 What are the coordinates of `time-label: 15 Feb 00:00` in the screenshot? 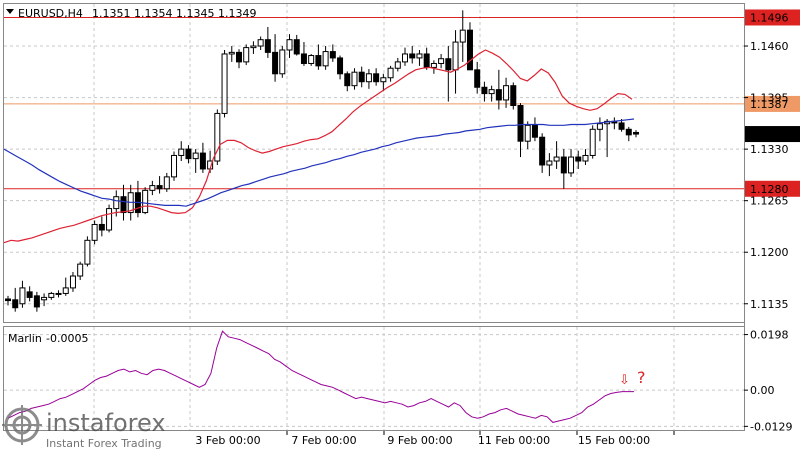 It's located at (614, 440).